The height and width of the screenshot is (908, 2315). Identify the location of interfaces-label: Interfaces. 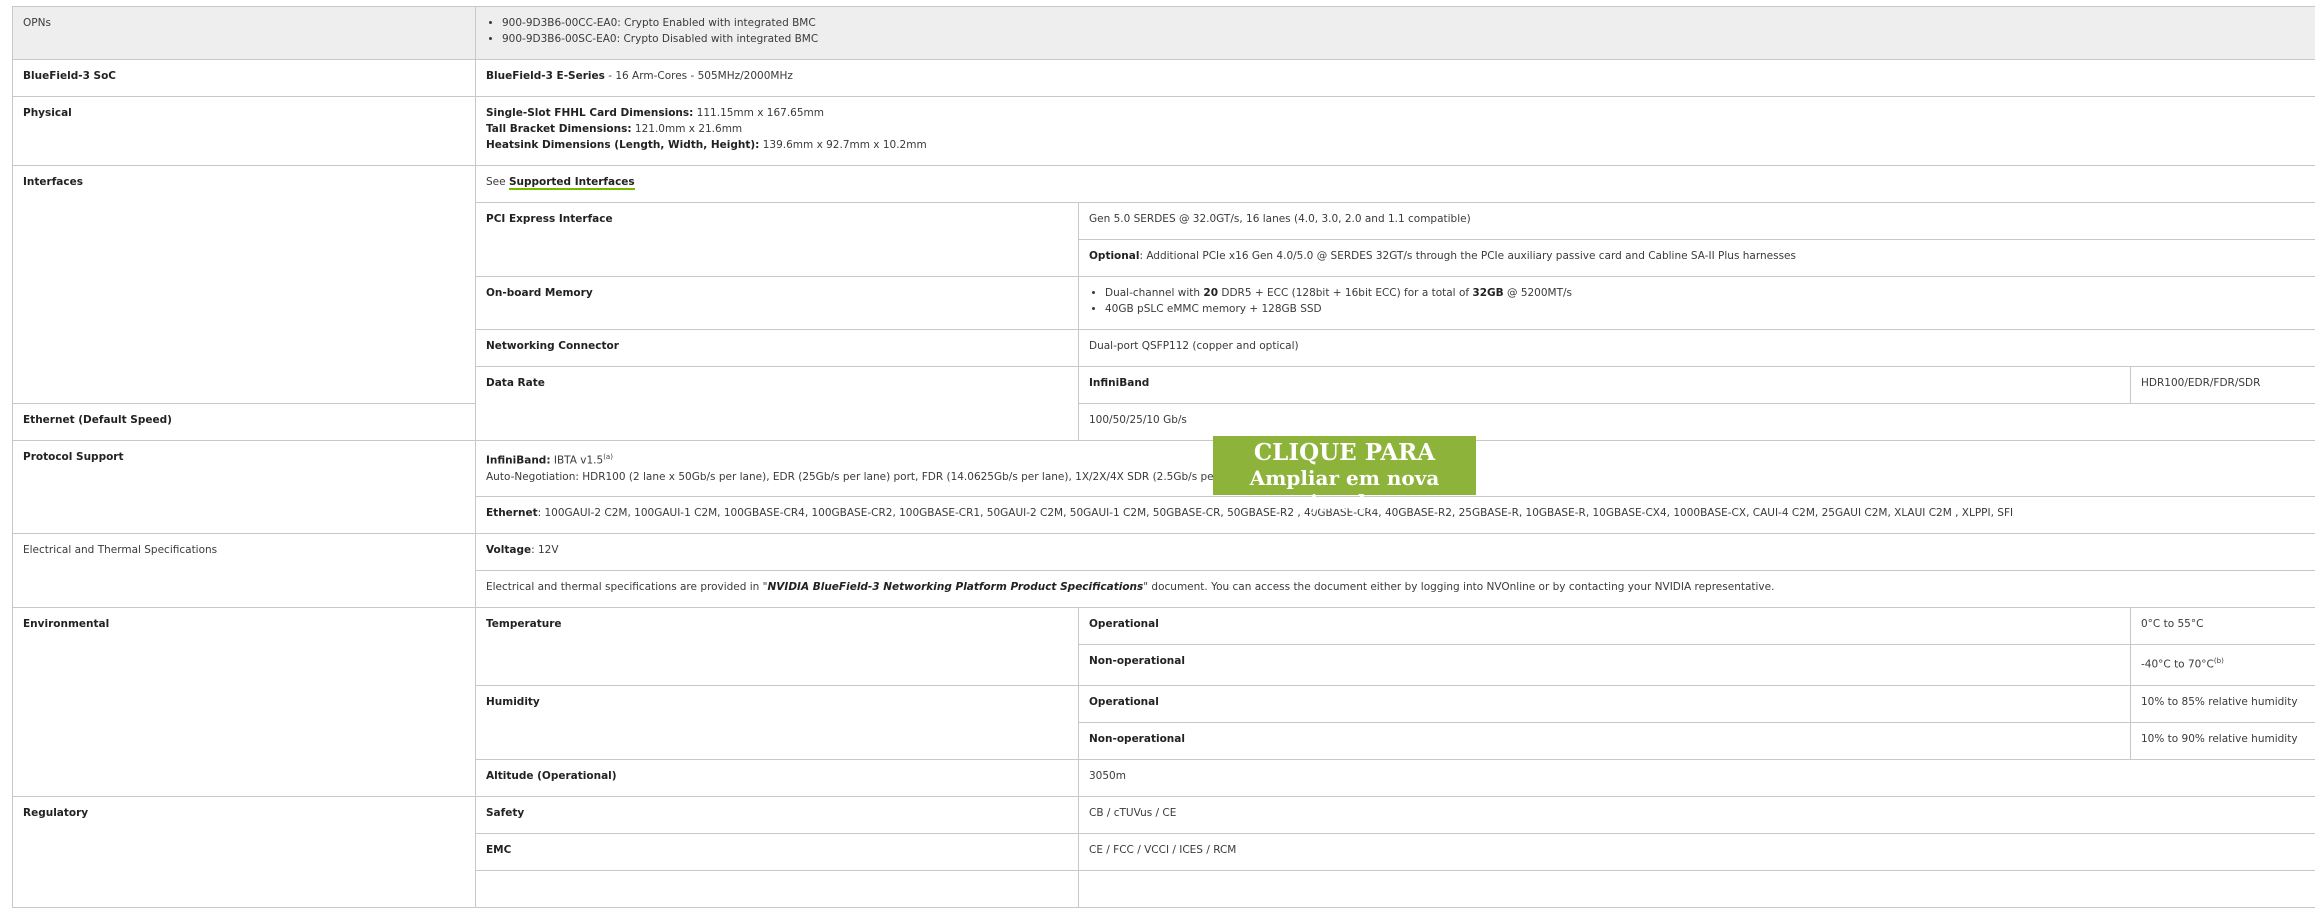
(244, 285).